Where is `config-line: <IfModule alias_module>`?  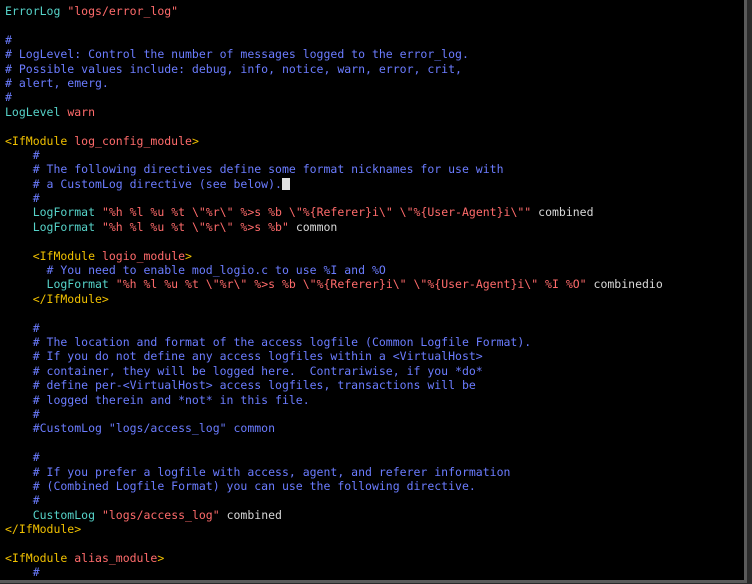 config-line: <IfModule alias_module> is located at coordinates (374, 558).